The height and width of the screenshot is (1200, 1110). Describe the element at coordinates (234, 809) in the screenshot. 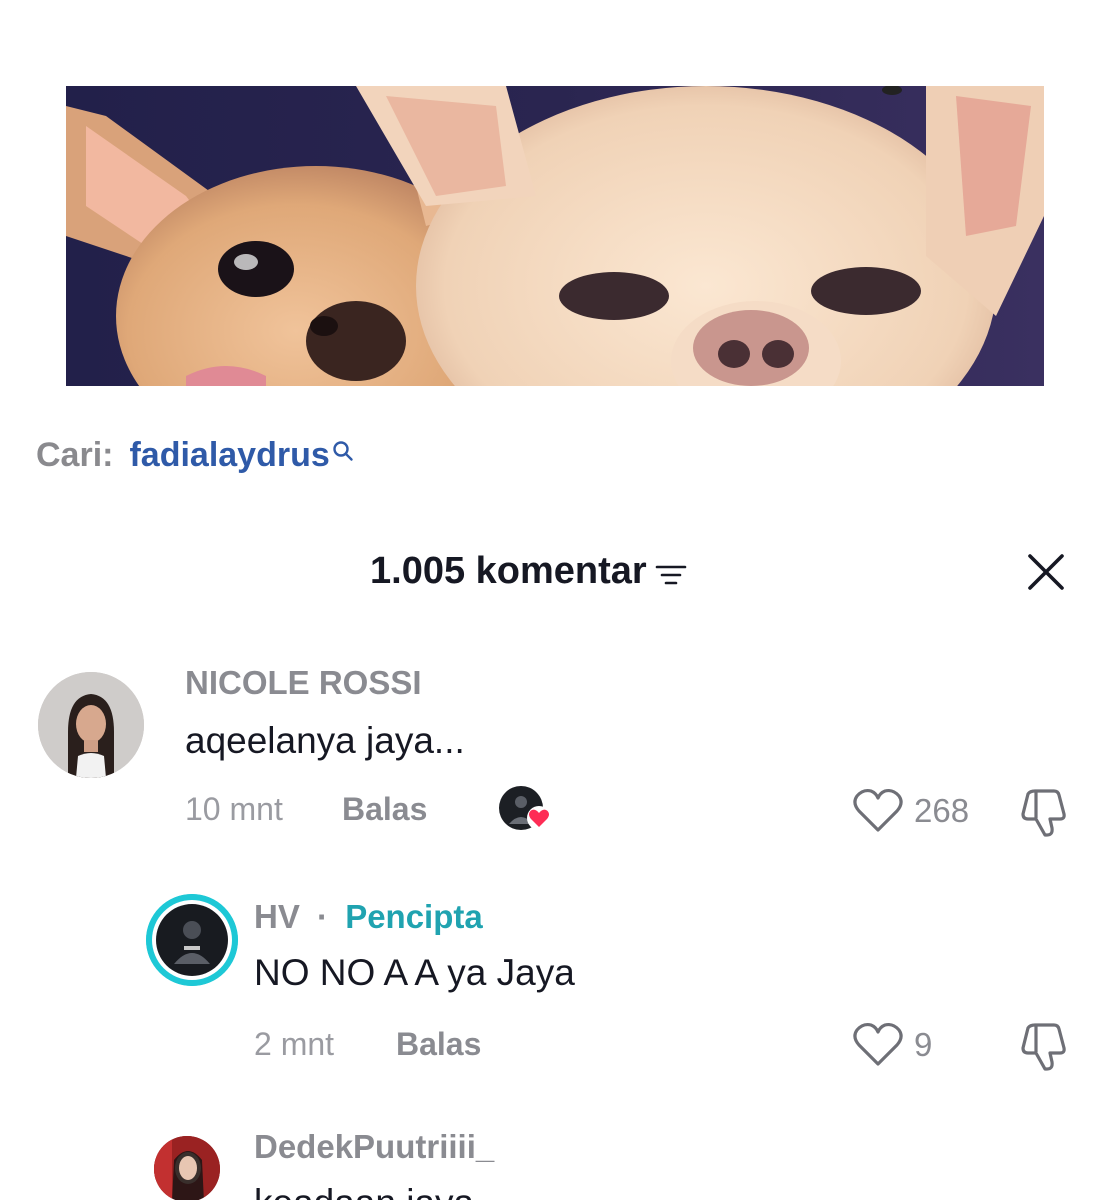

I see `comment-time: 10 mnt` at that location.